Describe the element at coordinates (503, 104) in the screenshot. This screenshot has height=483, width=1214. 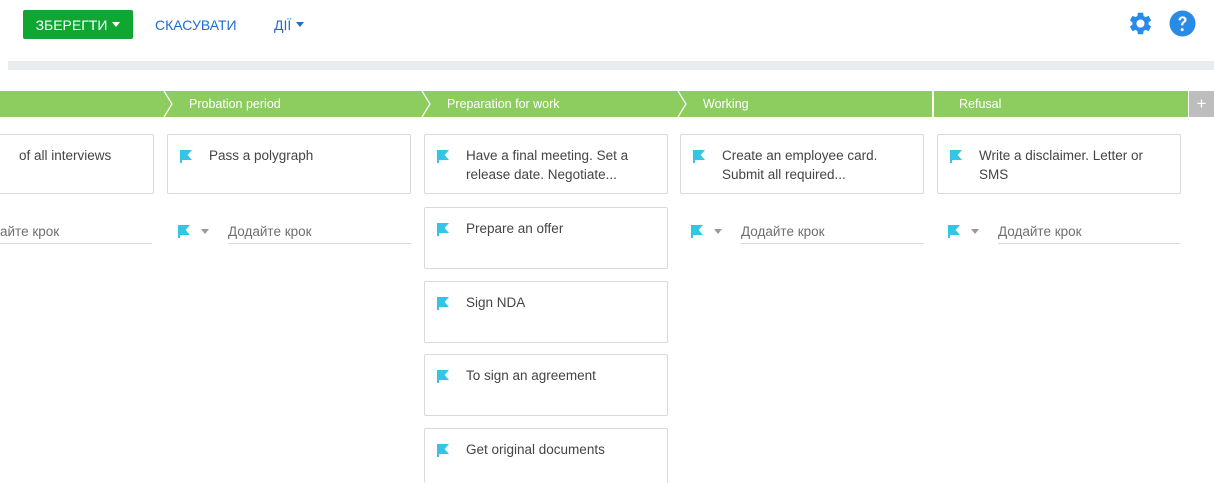
I see `stage-label: Preparation for work` at that location.